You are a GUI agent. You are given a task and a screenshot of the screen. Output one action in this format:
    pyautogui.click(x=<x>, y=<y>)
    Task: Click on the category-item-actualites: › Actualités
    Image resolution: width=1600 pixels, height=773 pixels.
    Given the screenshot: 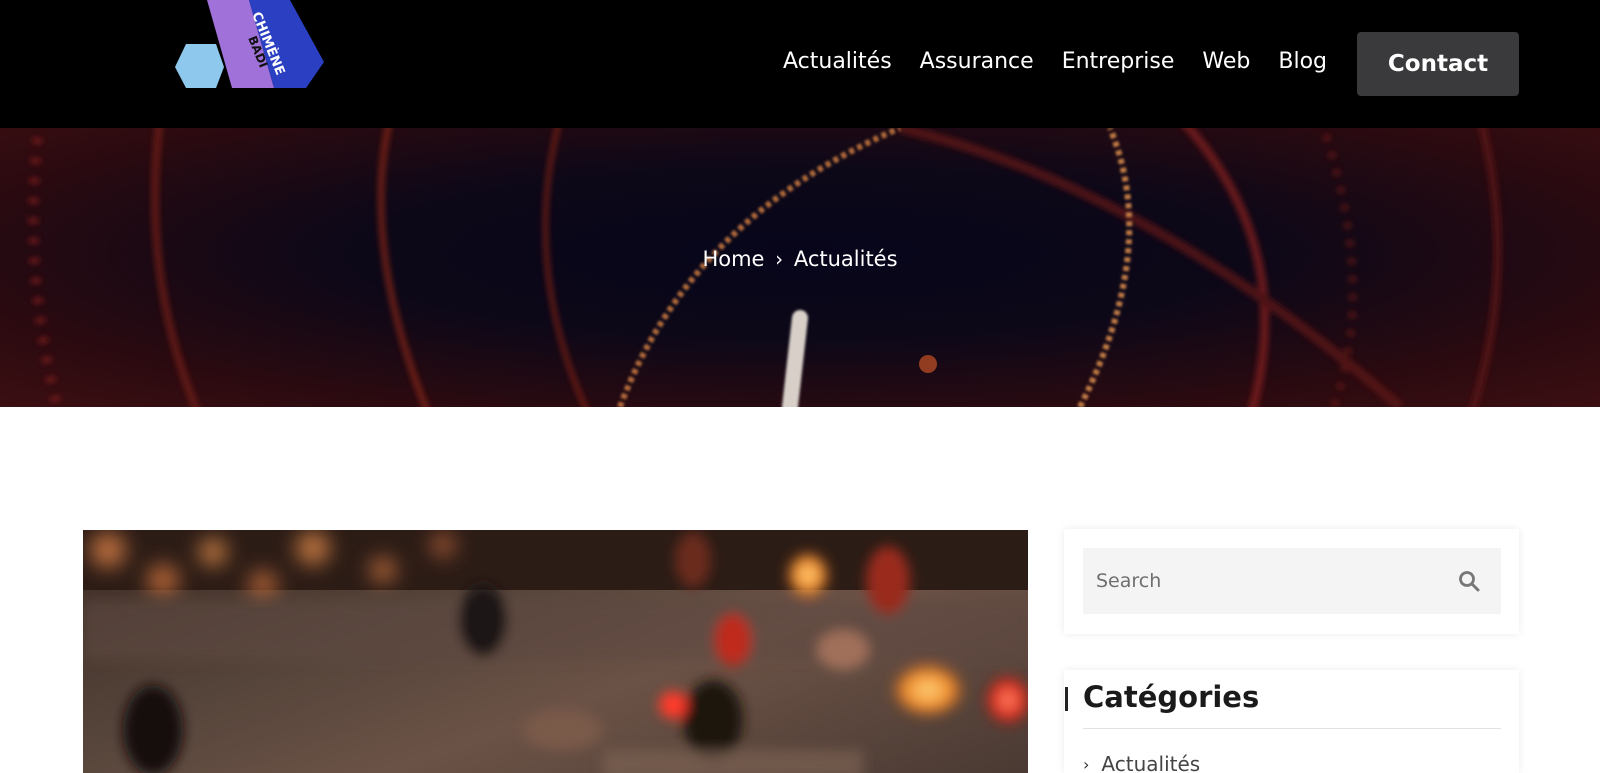 What is the action you would take?
    pyautogui.click(x=1141, y=762)
    